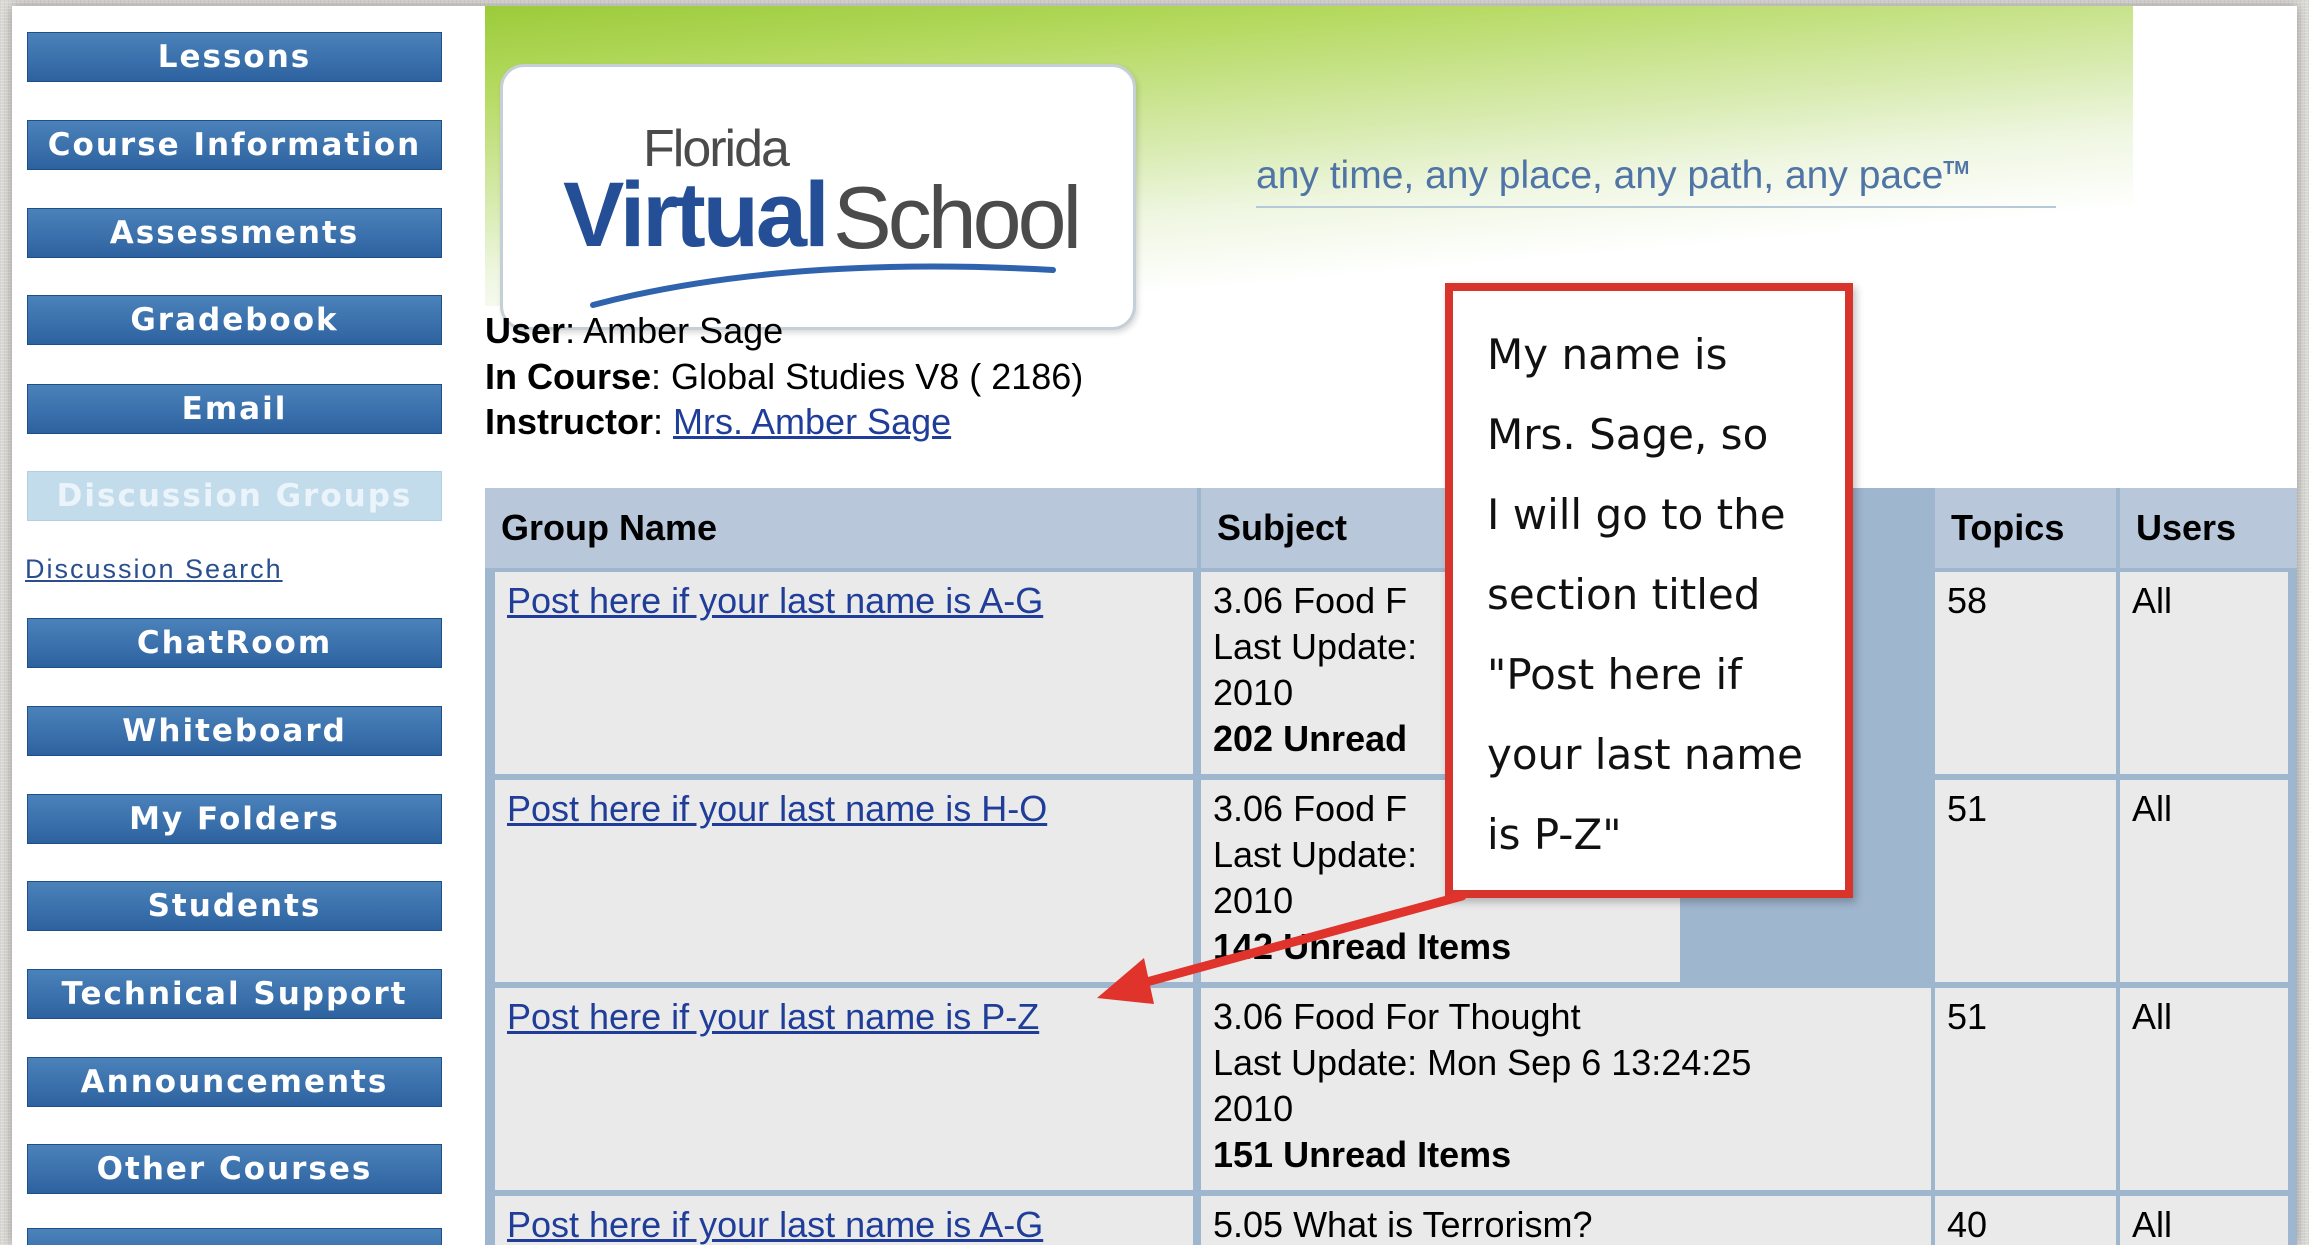 The image size is (2309, 1245). I want to click on subject-title: 5.05 What is Terrorism?, so click(1403, 1224).